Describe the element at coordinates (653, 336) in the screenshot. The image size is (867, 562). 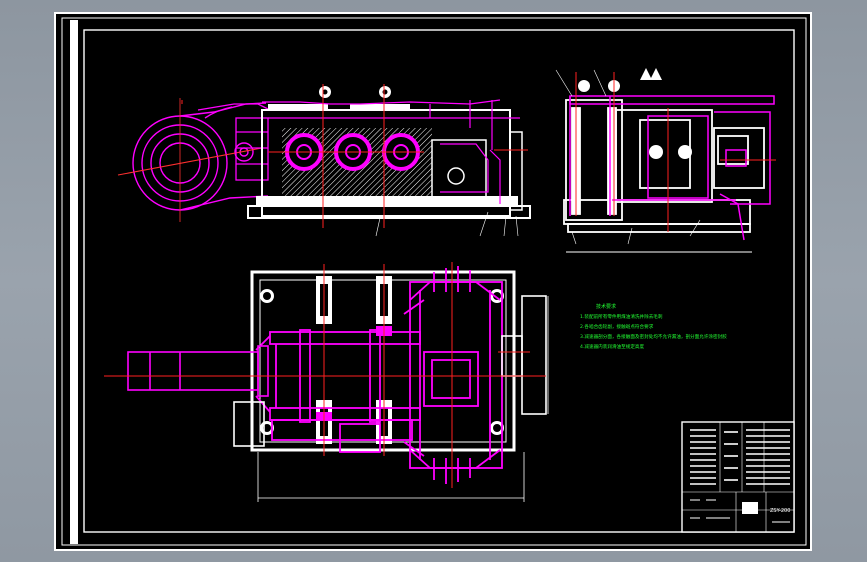
I see `note-line-3: 3.减速器剖分面，各接触面及密封处均不允许漏油，剖分面允许涂密封胶` at that location.